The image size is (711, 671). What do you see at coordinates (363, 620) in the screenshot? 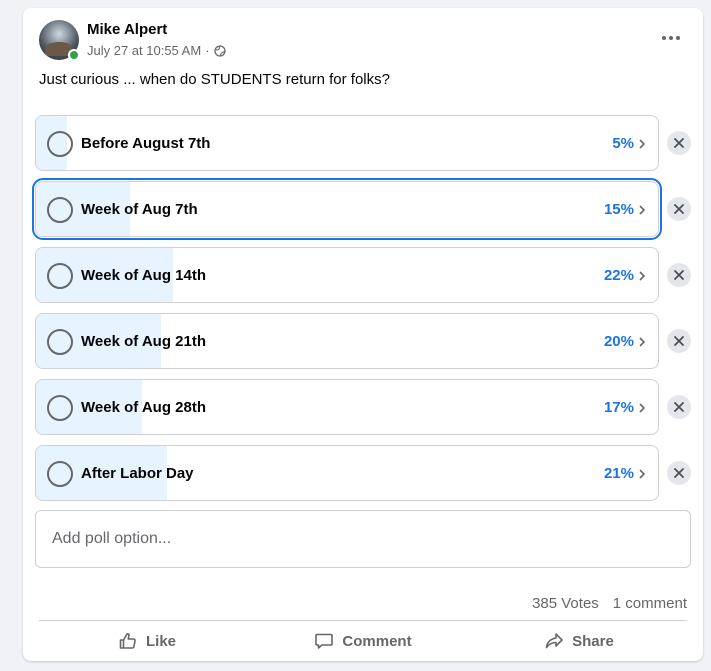
I see `divider` at bounding box center [363, 620].